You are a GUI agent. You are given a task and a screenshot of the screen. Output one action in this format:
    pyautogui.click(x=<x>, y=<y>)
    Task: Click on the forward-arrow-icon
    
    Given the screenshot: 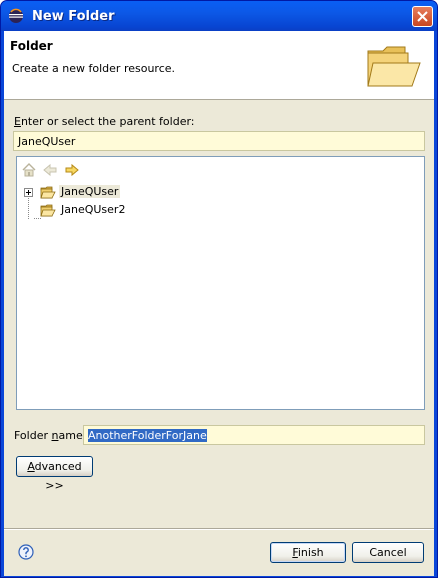 What is the action you would take?
    pyautogui.click(x=72, y=170)
    